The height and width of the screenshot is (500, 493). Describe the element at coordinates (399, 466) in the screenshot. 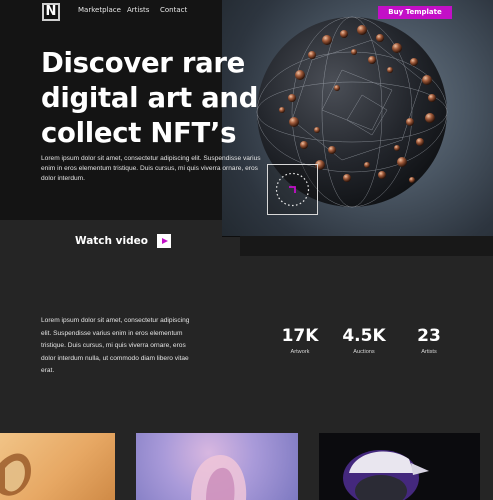

I see `gallery-card-neon-portrait` at that location.